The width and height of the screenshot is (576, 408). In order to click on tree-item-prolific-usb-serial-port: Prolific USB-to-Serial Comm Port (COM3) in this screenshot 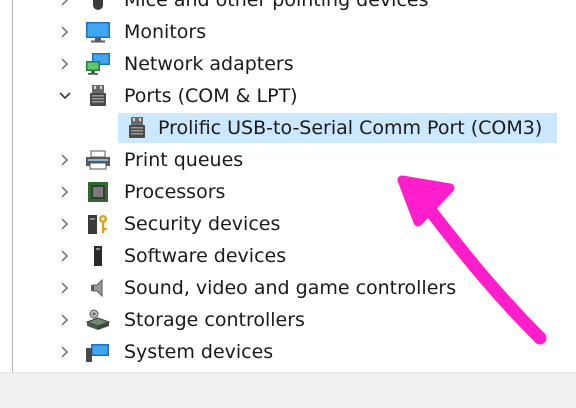, I will do `click(288, 128)`.